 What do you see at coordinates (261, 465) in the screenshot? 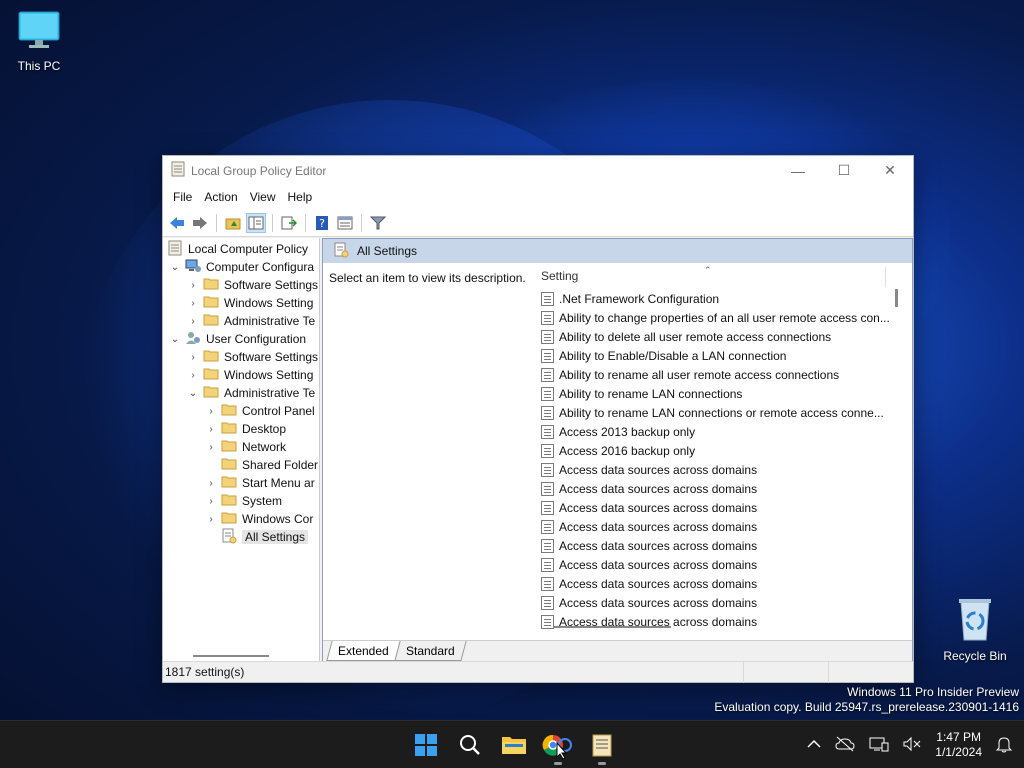
I see `tree-item-shared-folders: Shared Folder` at bounding box center [261, 465].